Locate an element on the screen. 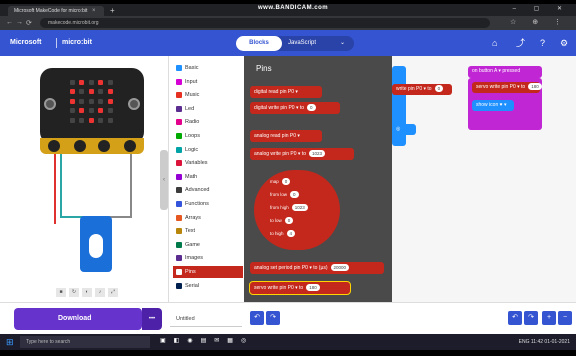 The height and width of the screenshot is (356, 576). redo-icon: ↷ is located at coordinates (531, 318).